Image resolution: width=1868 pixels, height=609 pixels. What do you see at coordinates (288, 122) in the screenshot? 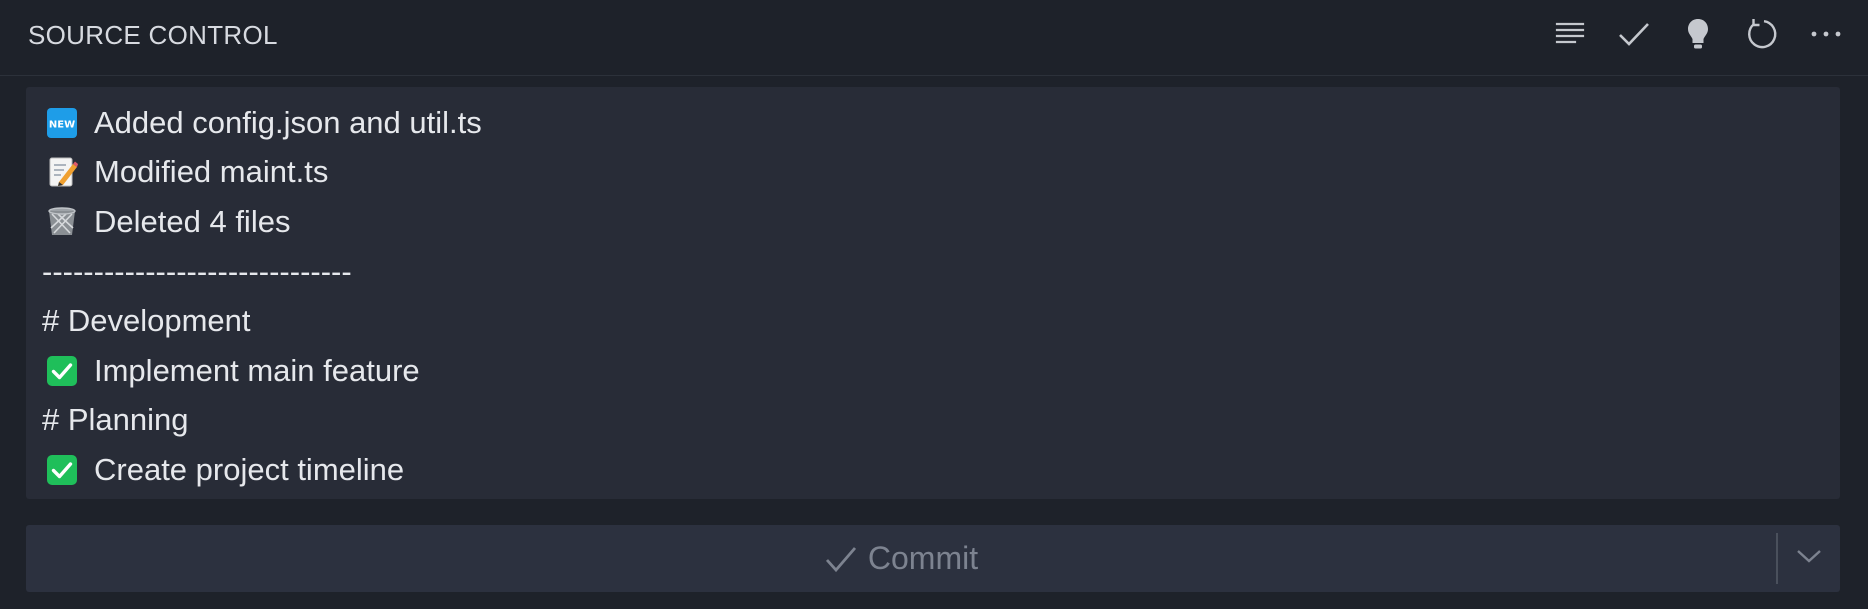
I see `message-line-text: Added config.json and util.ts` at bounding box center [288, 122].